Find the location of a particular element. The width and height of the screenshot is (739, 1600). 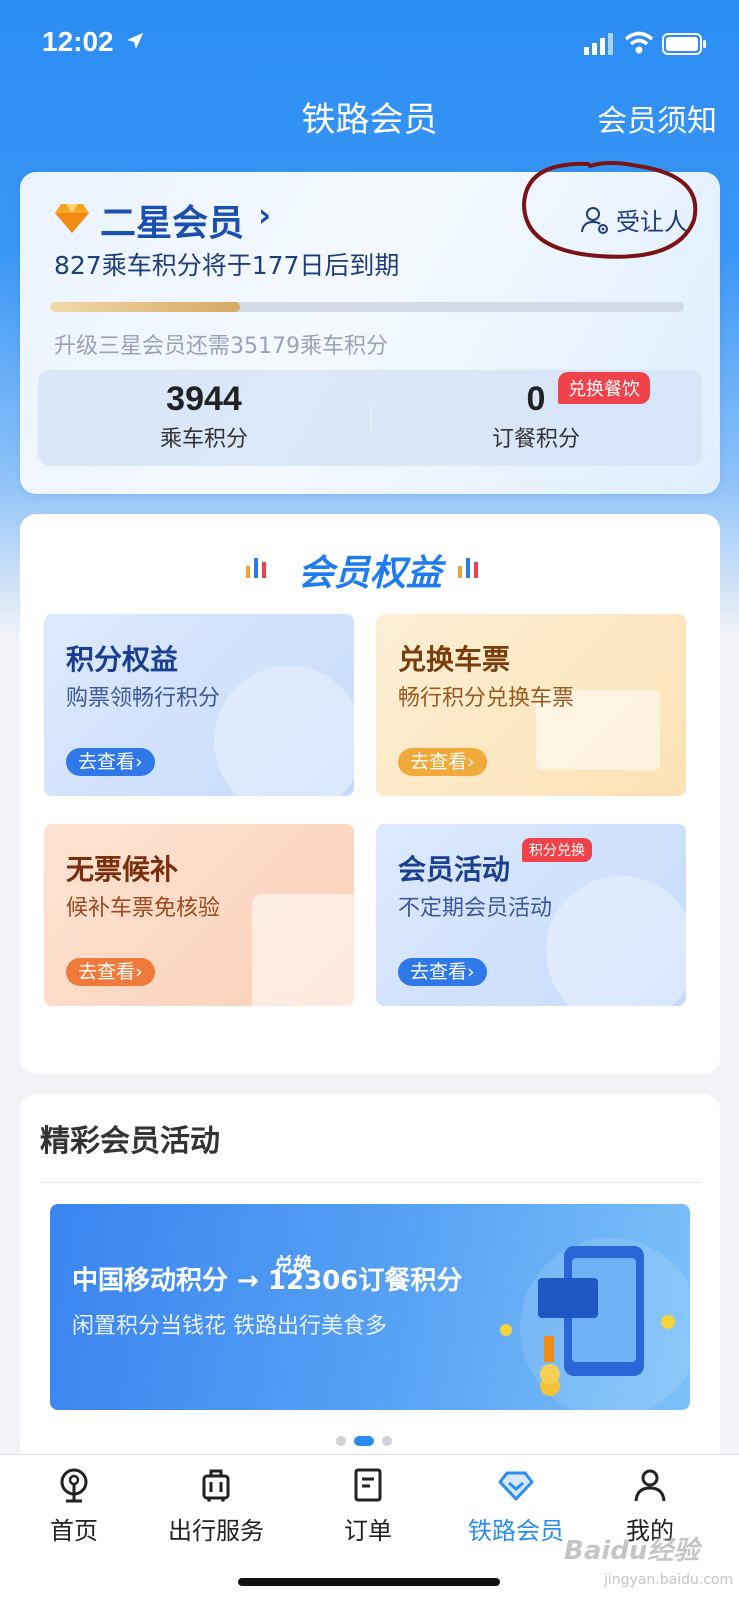

tile-subtitle: 候补车票免核验 is located at coordinates (143, 908).